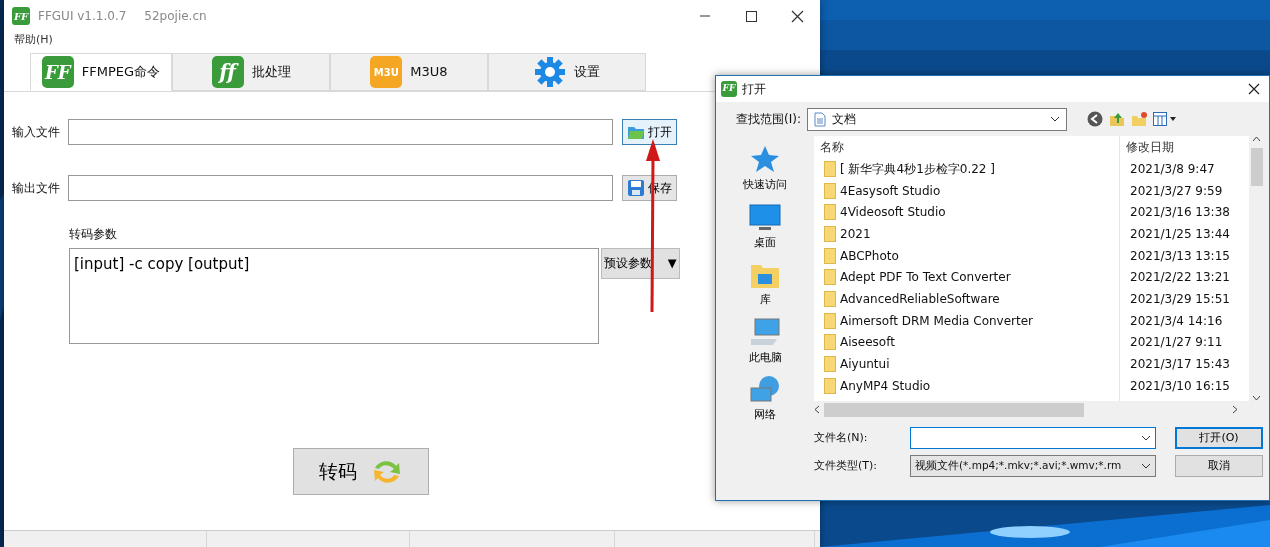  I want to click on scroll-down-icon, so click(1256, 398).